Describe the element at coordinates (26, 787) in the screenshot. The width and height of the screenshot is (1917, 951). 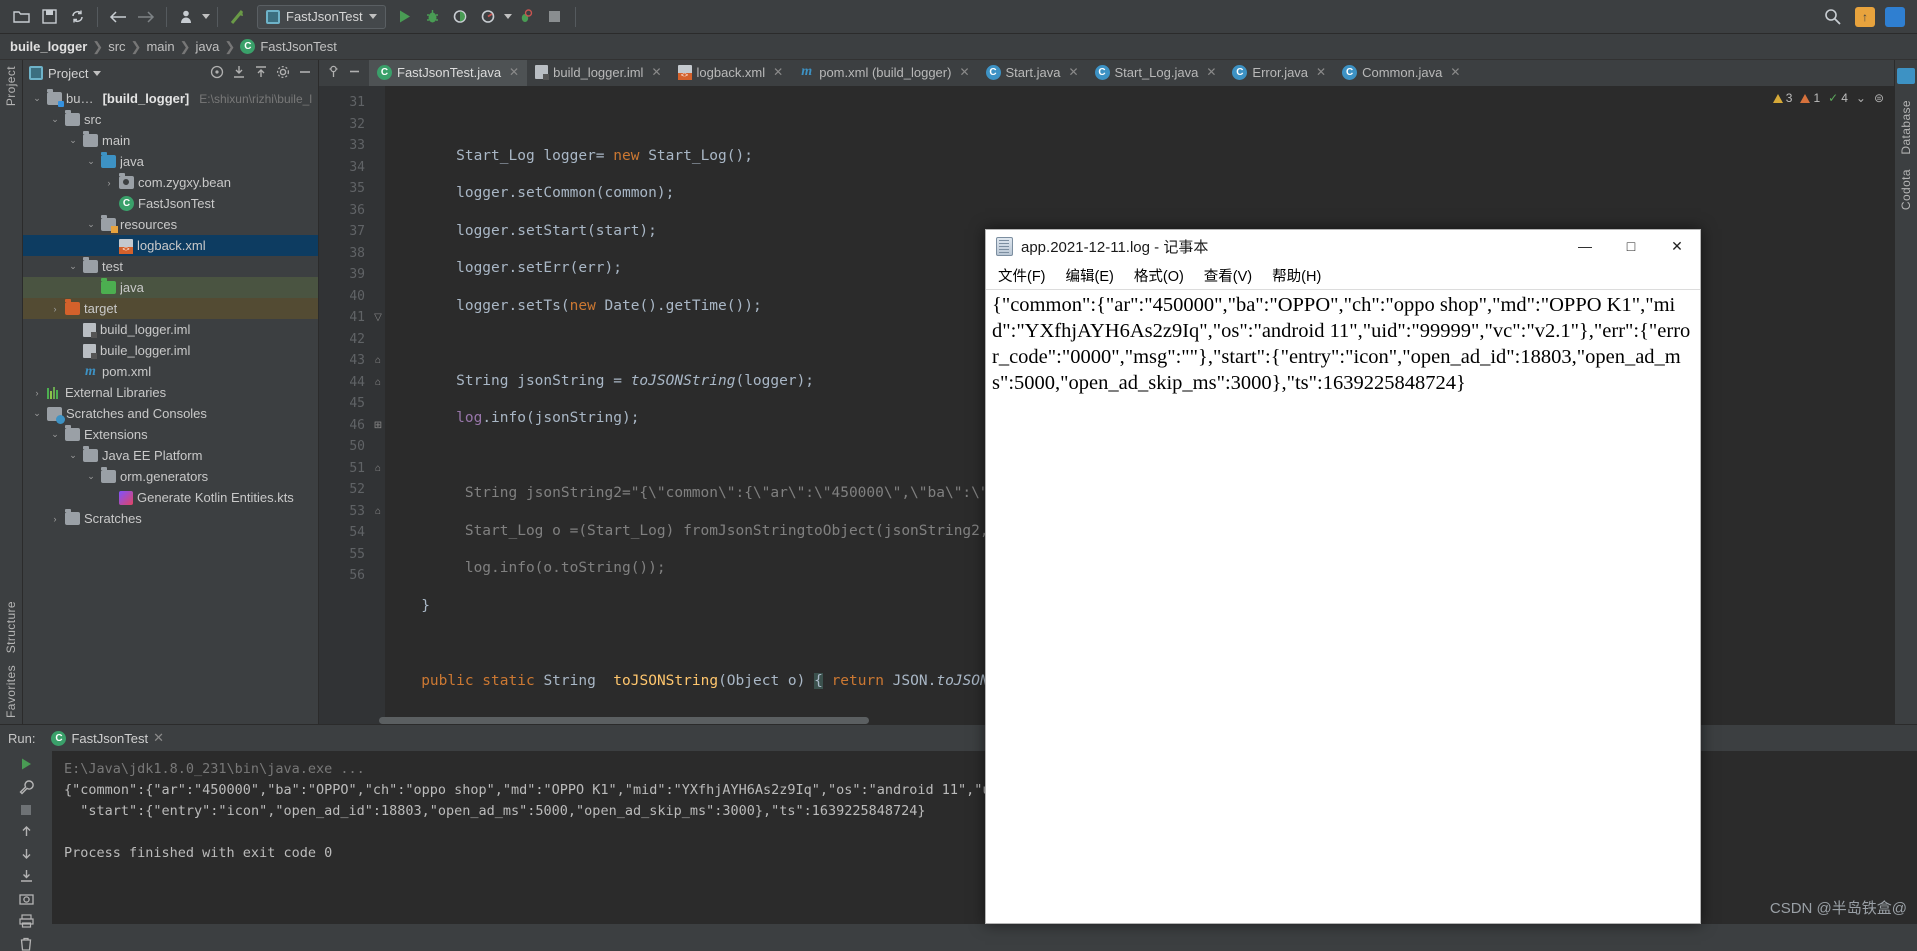
I see `wrench-icon` at that location.